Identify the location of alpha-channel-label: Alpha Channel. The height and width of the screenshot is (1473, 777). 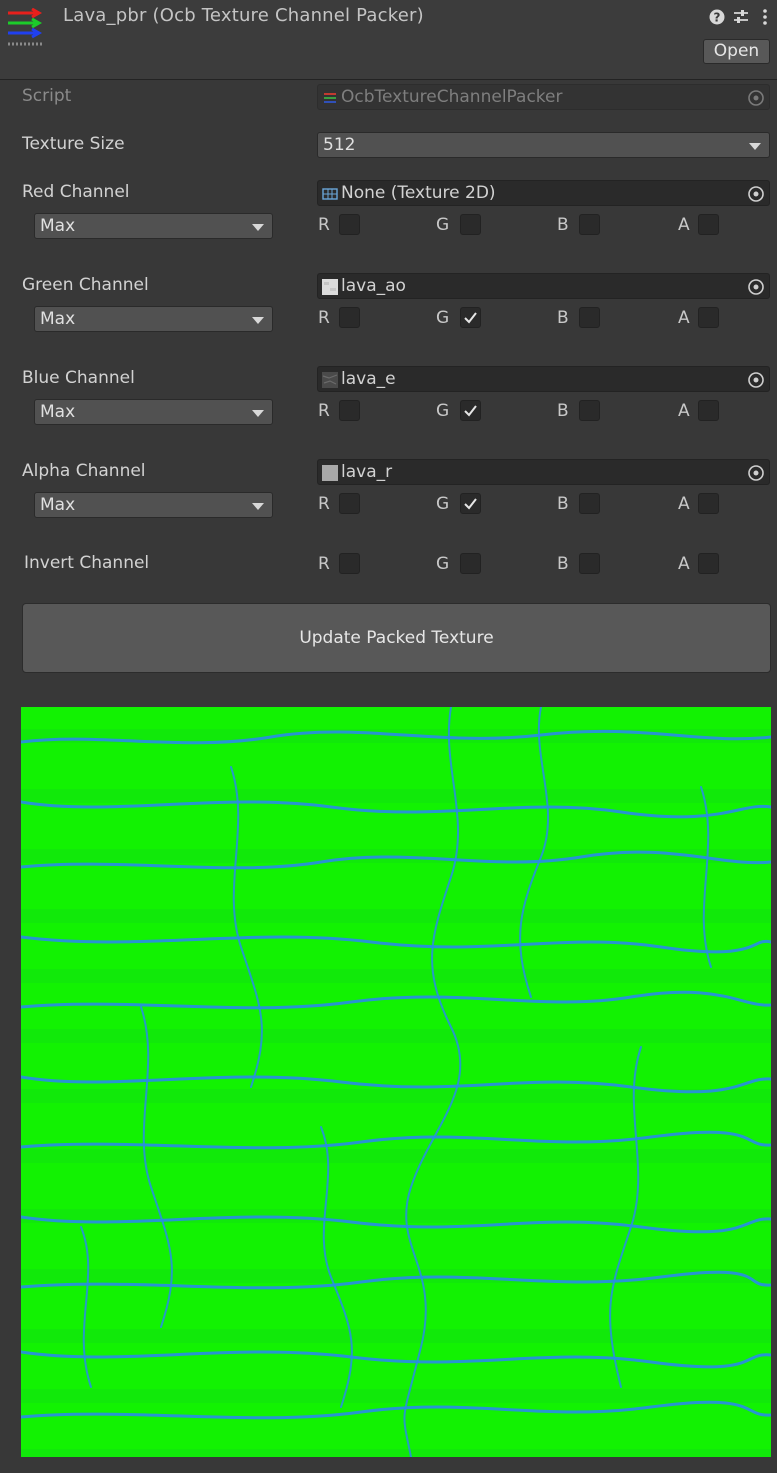
(84, 471).